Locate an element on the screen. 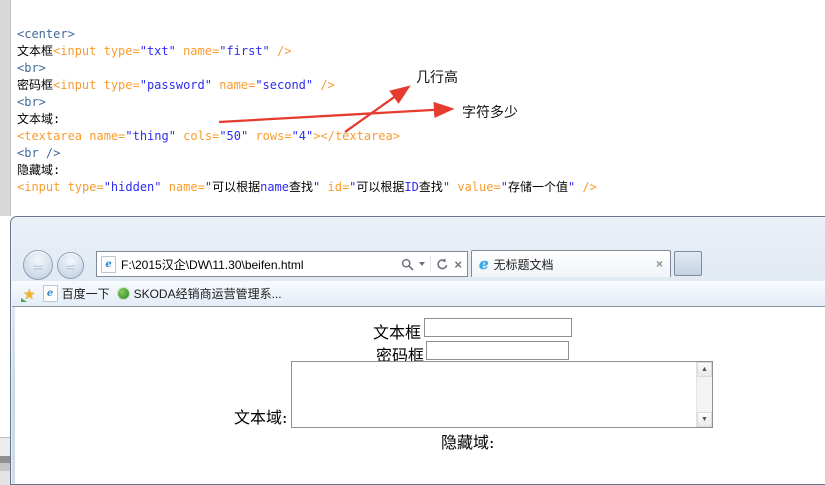 The width and height of the screenshot is (825, 485). code-line: <center> is located at coordinates (307, 34).